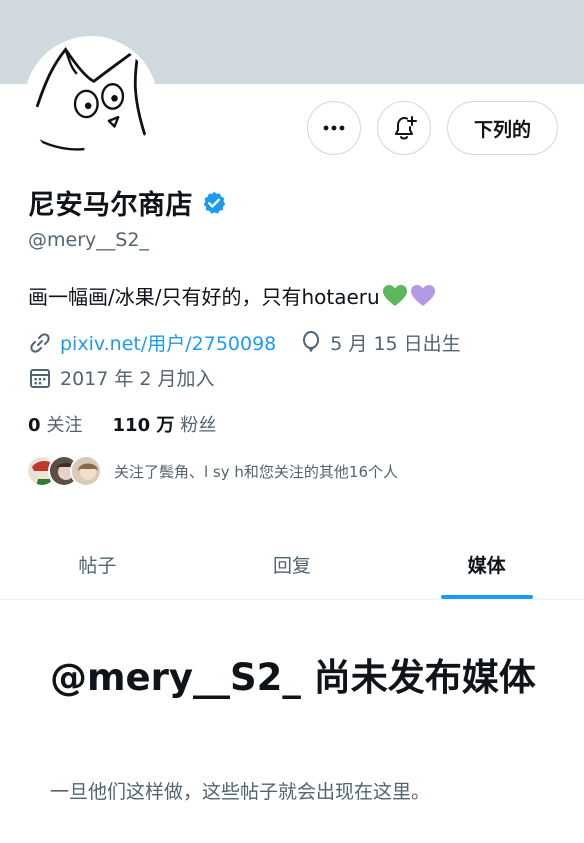 This screenshot has width=584, height=843. I want to click on tab-label: 媒体, so click(486, 566).